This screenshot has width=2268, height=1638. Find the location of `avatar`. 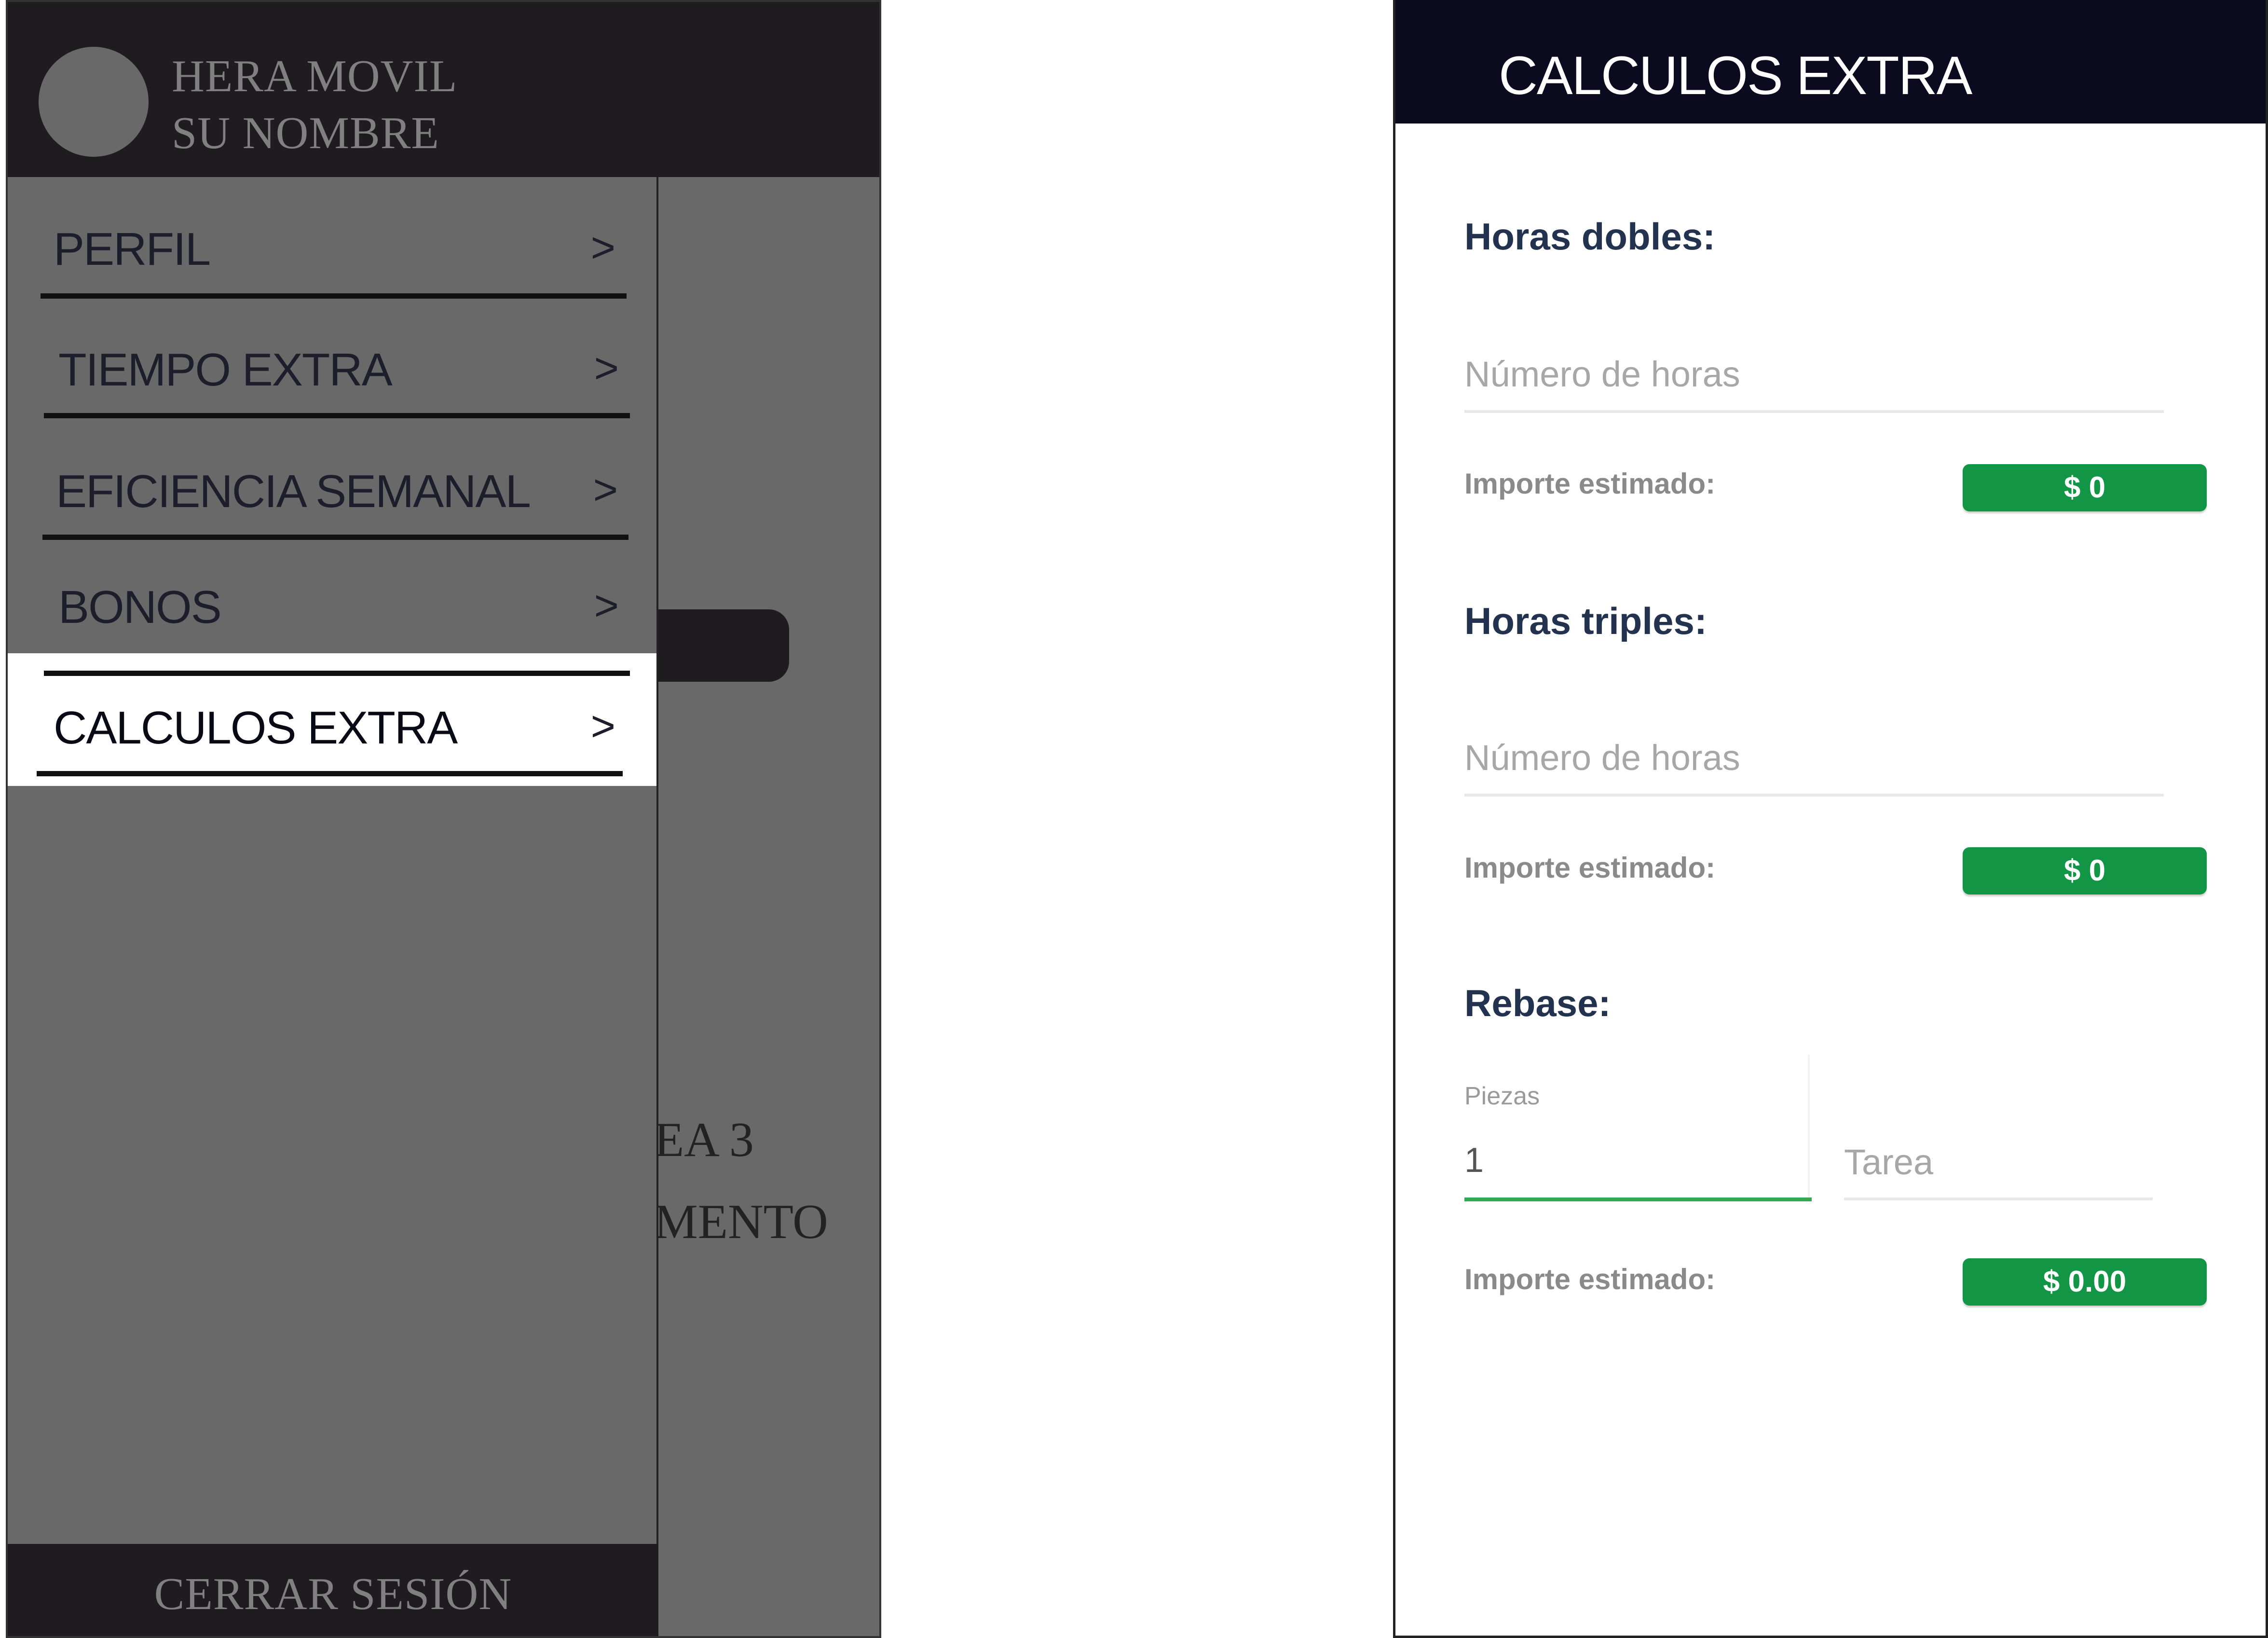

avatar is located at coordinates (94, 102).